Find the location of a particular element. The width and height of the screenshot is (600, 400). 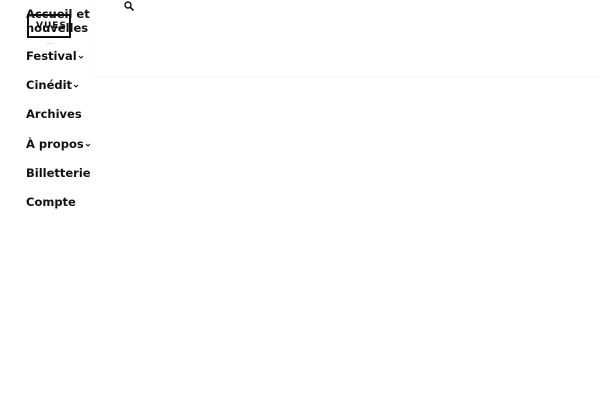

nav-item-label: Cinédit is located at coordinates (49, 85).